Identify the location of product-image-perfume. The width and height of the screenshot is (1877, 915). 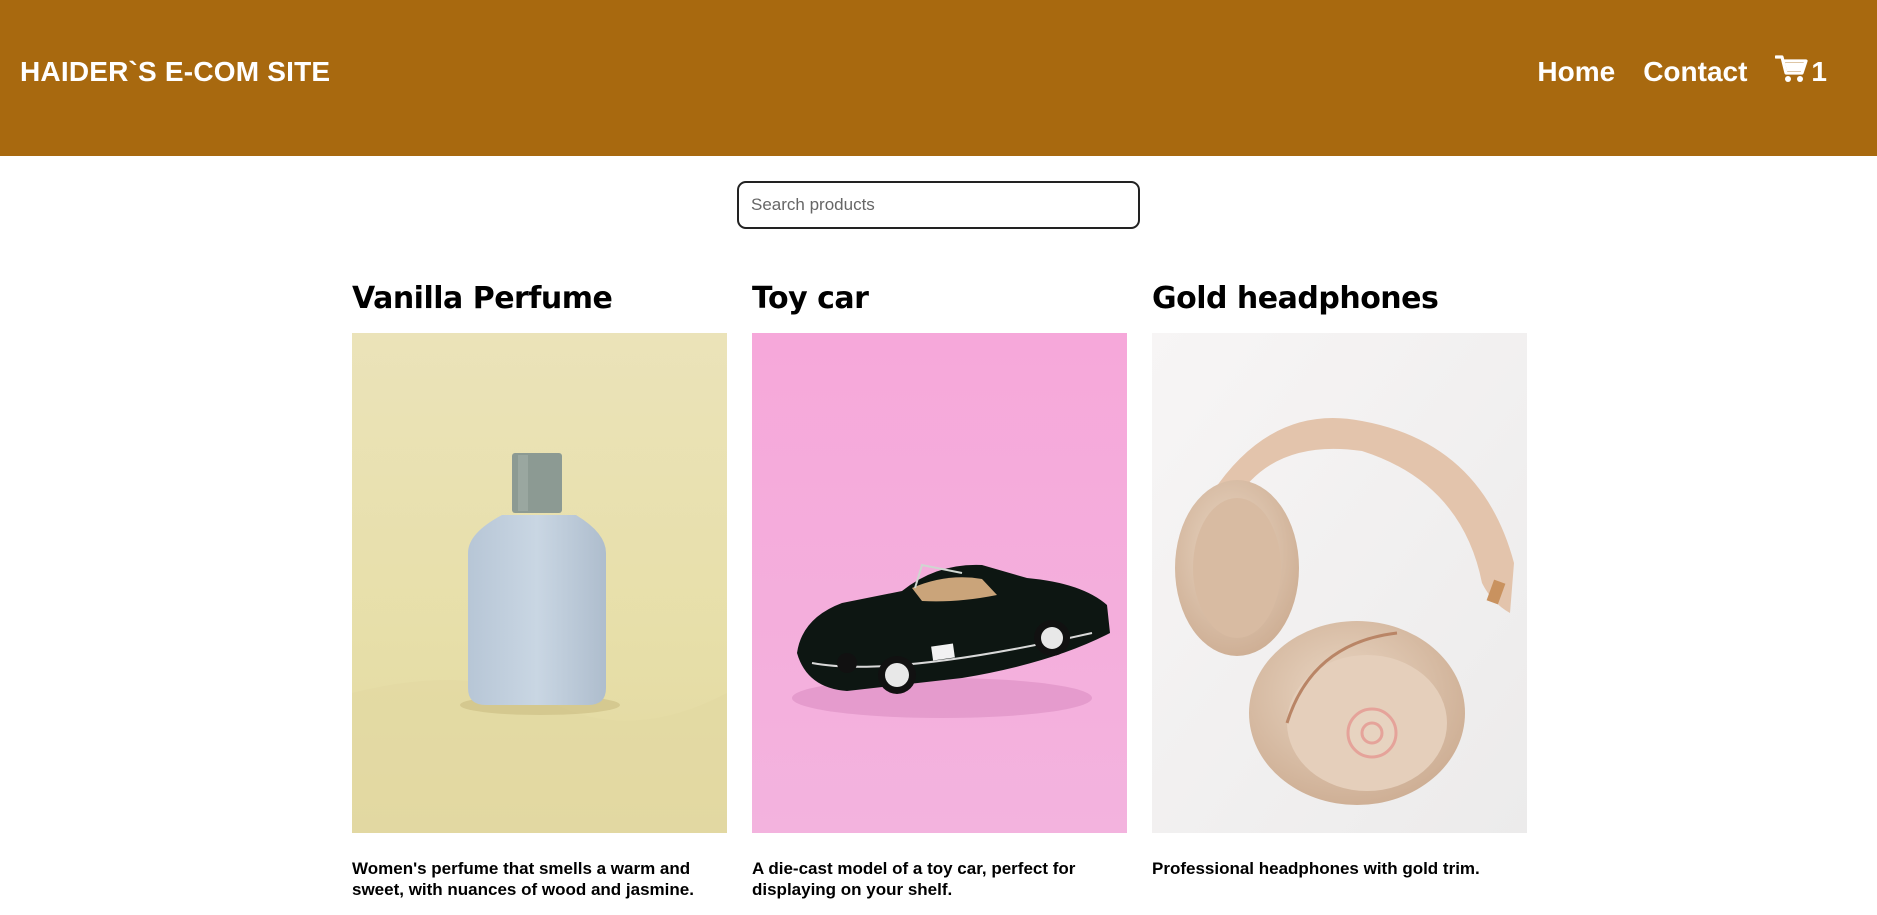
(539, 583).